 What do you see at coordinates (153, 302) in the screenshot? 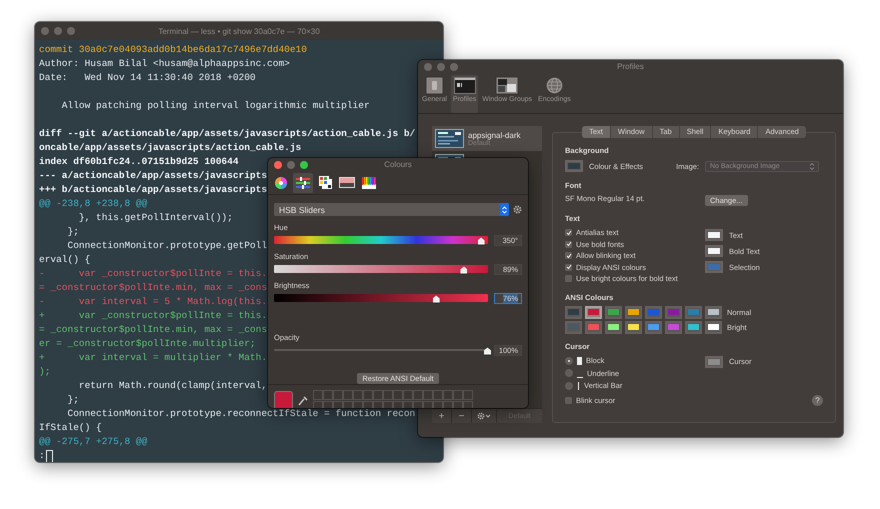
I see `terminal-line: - var interval = 5 * Math.log(this.` at bounding box center [153, 302].